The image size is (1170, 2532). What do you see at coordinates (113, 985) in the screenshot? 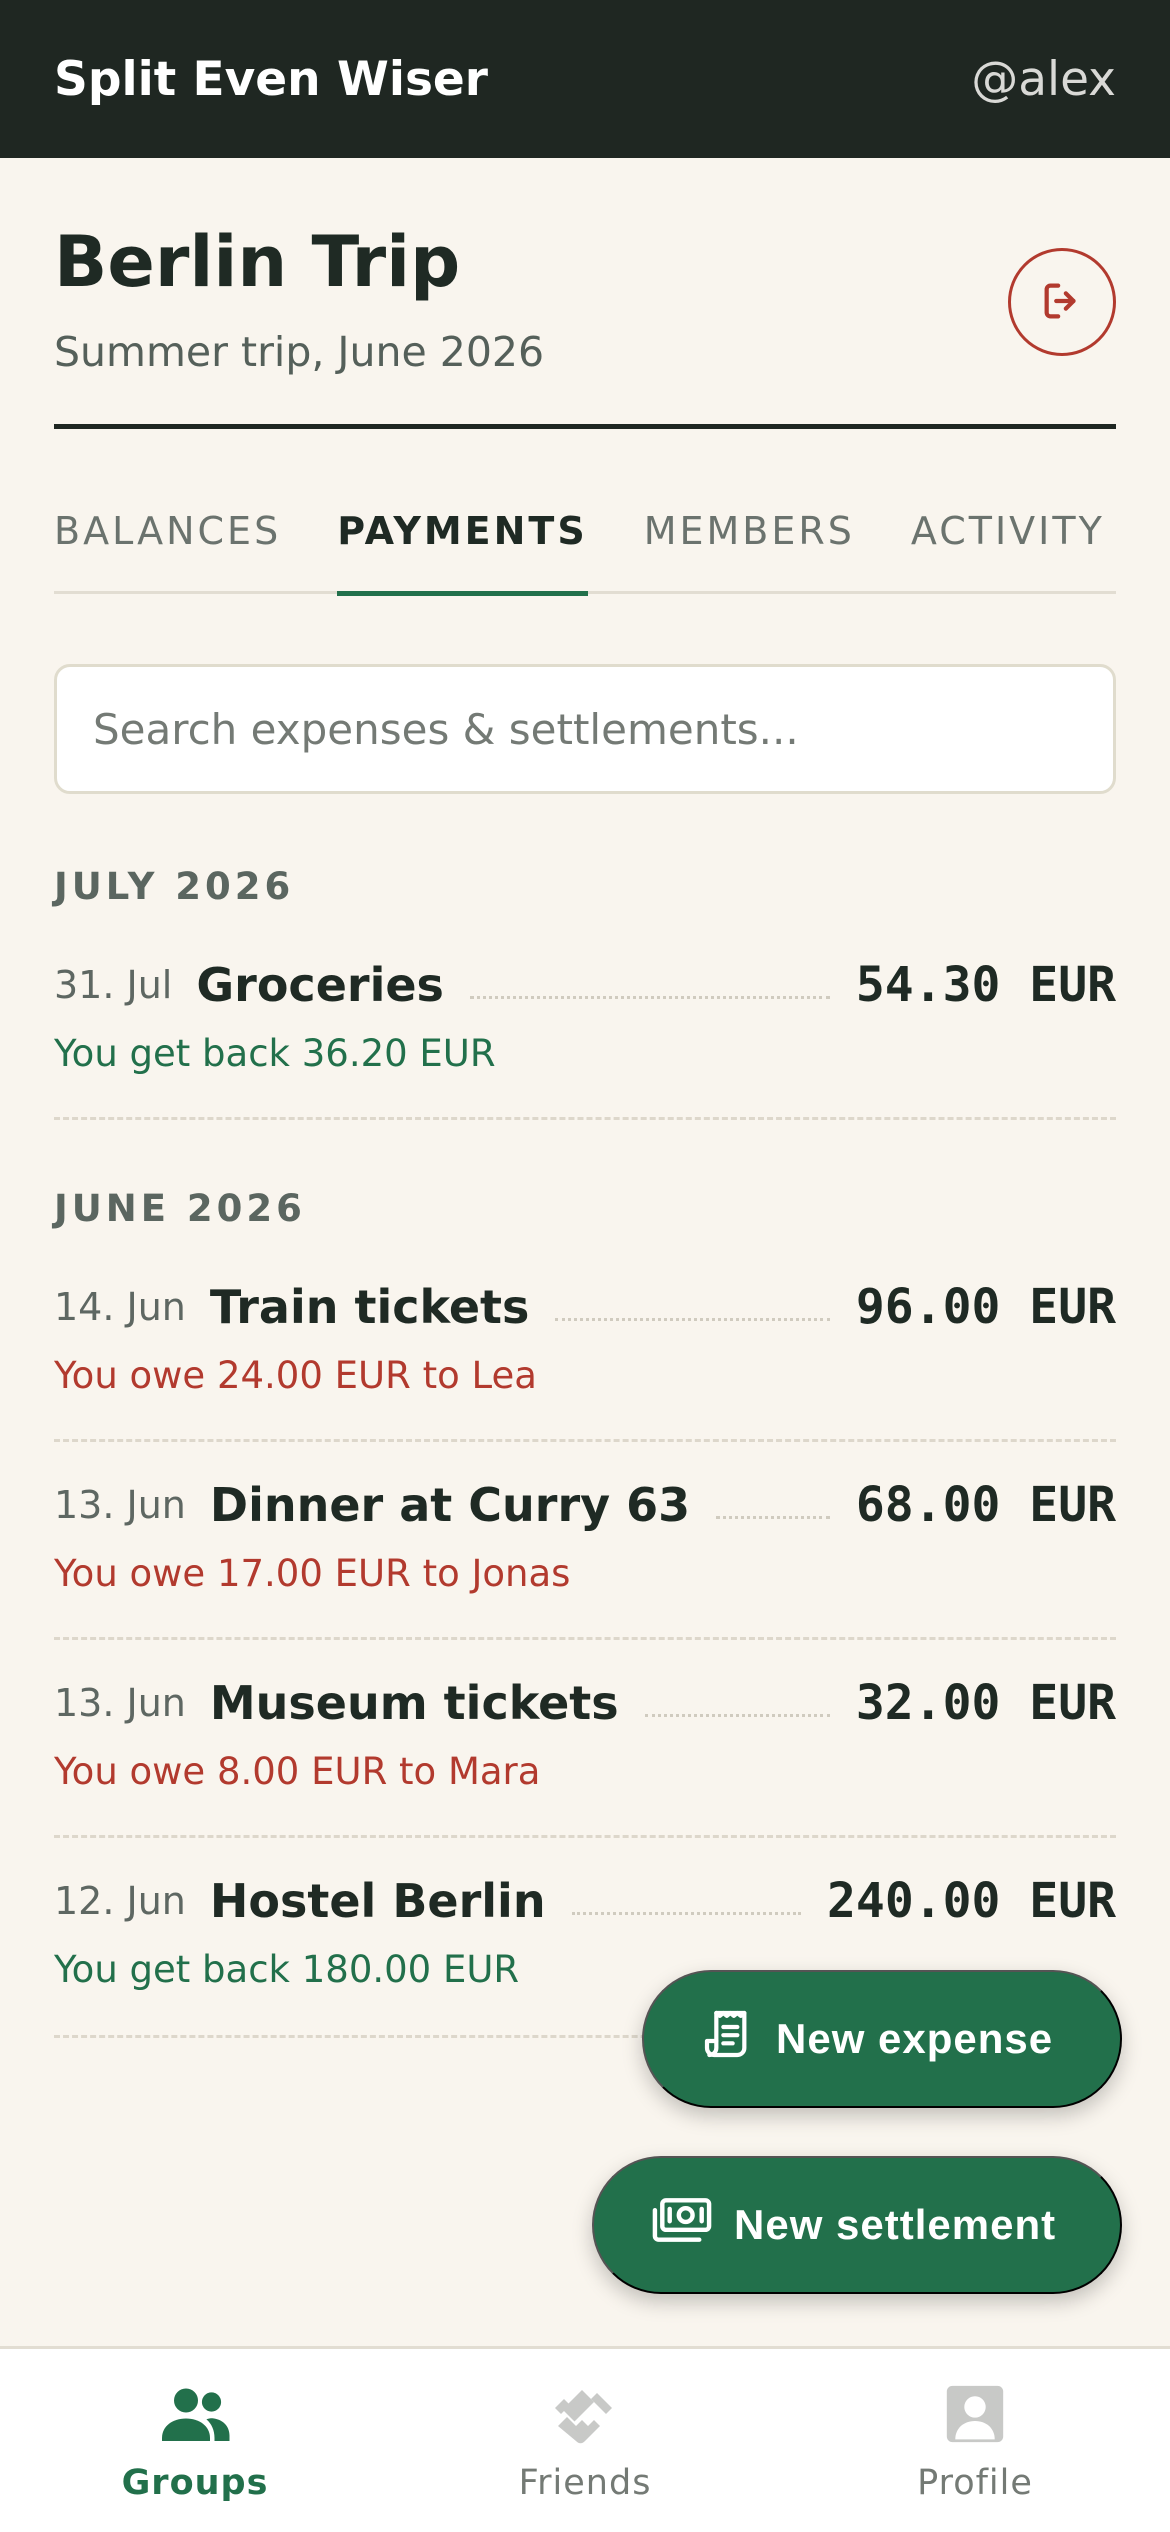
I see `entry-date: 31. Jul` at bounding box center [113, 985].